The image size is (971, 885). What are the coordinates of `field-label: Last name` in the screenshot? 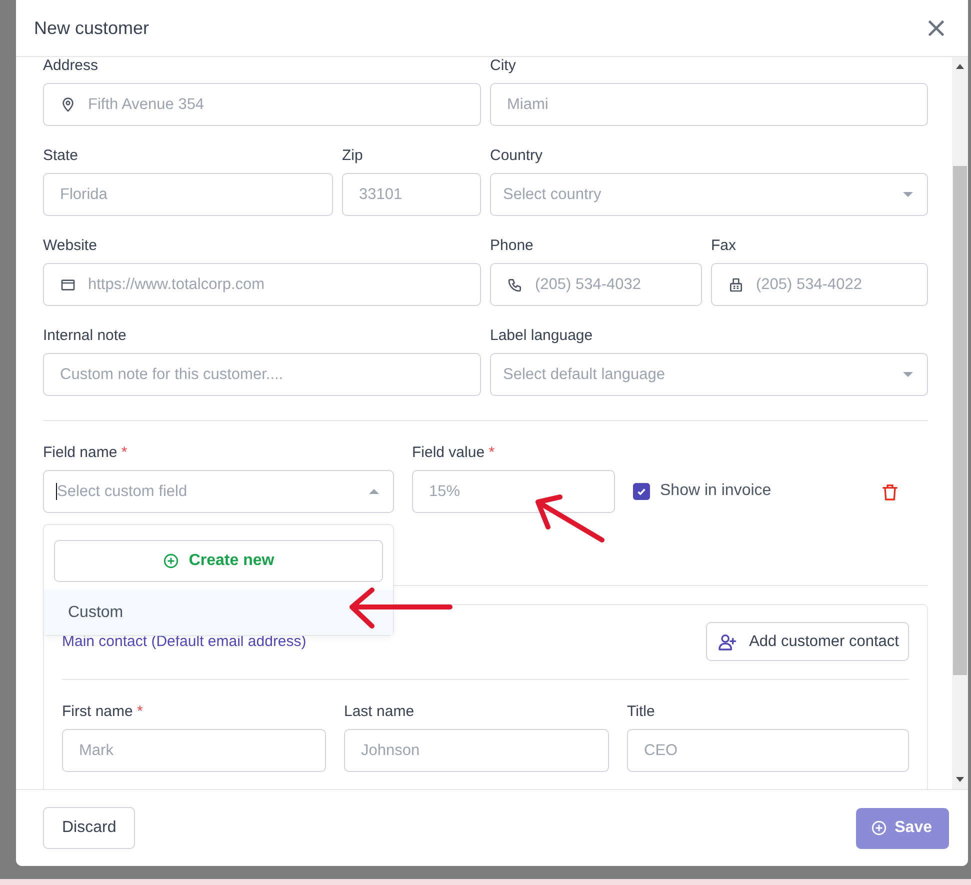 It's located at (380, 712).